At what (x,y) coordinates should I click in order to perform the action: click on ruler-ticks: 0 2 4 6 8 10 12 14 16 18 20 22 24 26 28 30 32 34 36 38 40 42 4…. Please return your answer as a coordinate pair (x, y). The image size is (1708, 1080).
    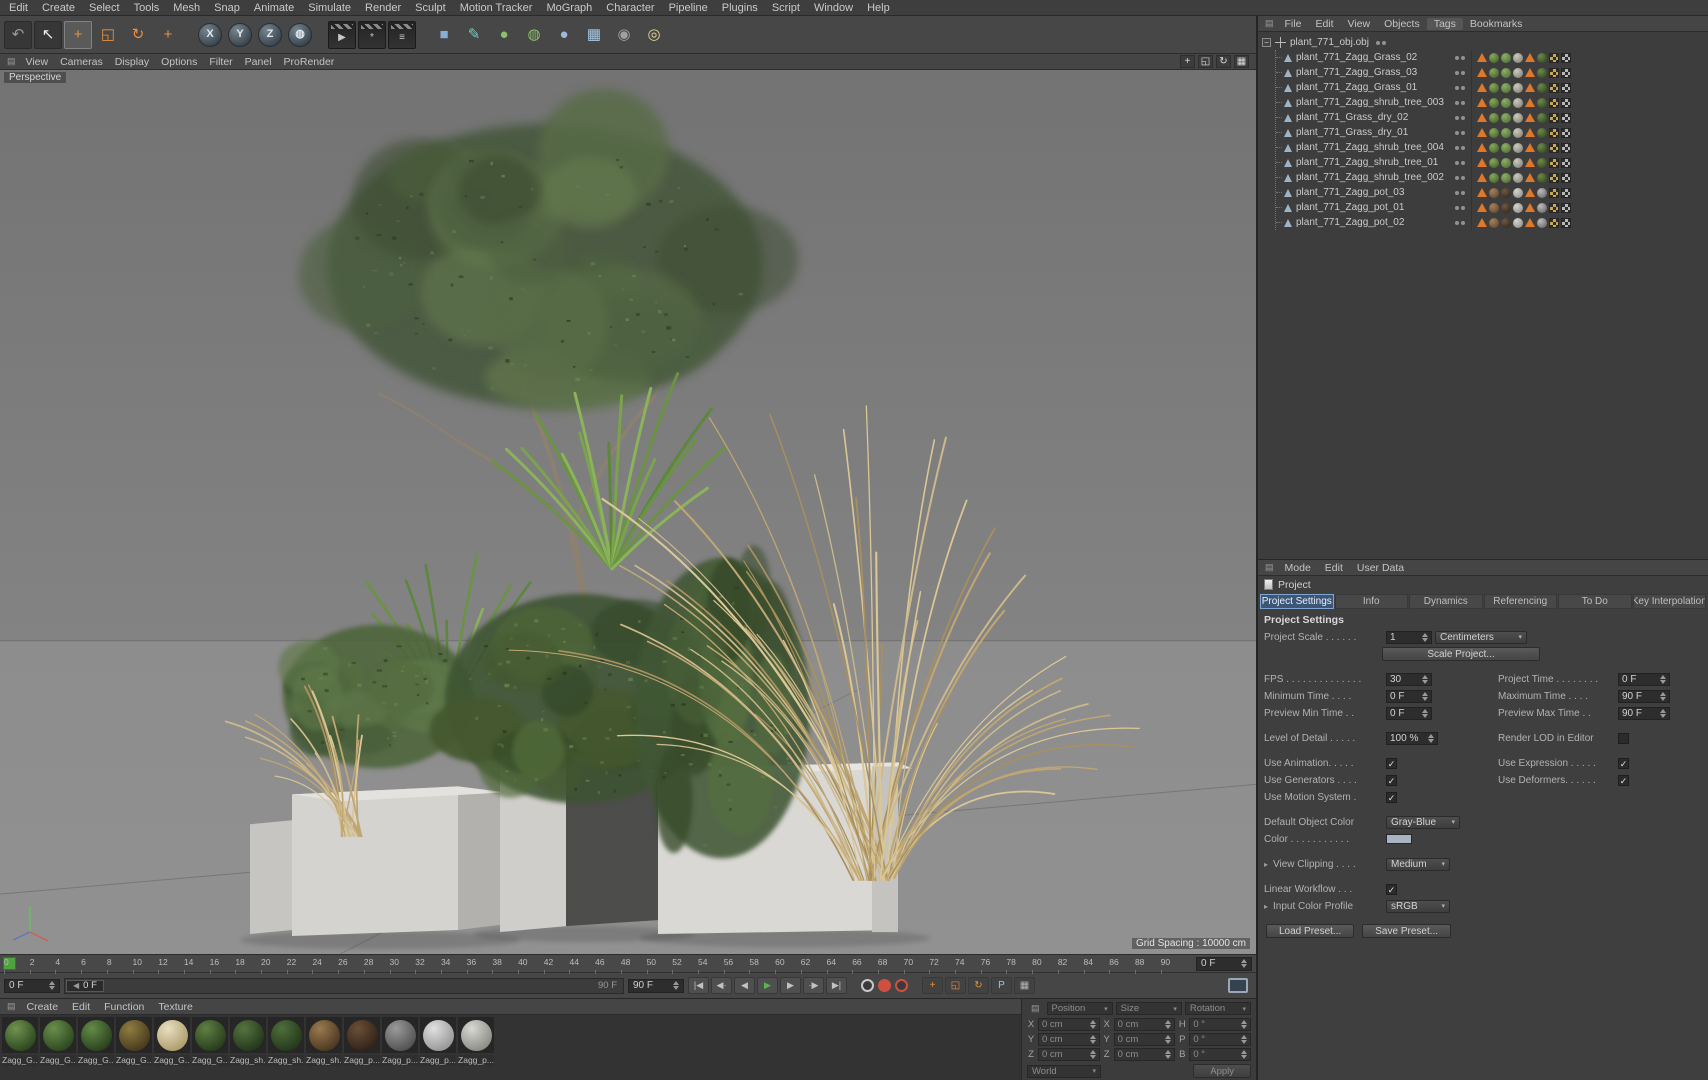
    Looking at the image, I should click on (596, 964).